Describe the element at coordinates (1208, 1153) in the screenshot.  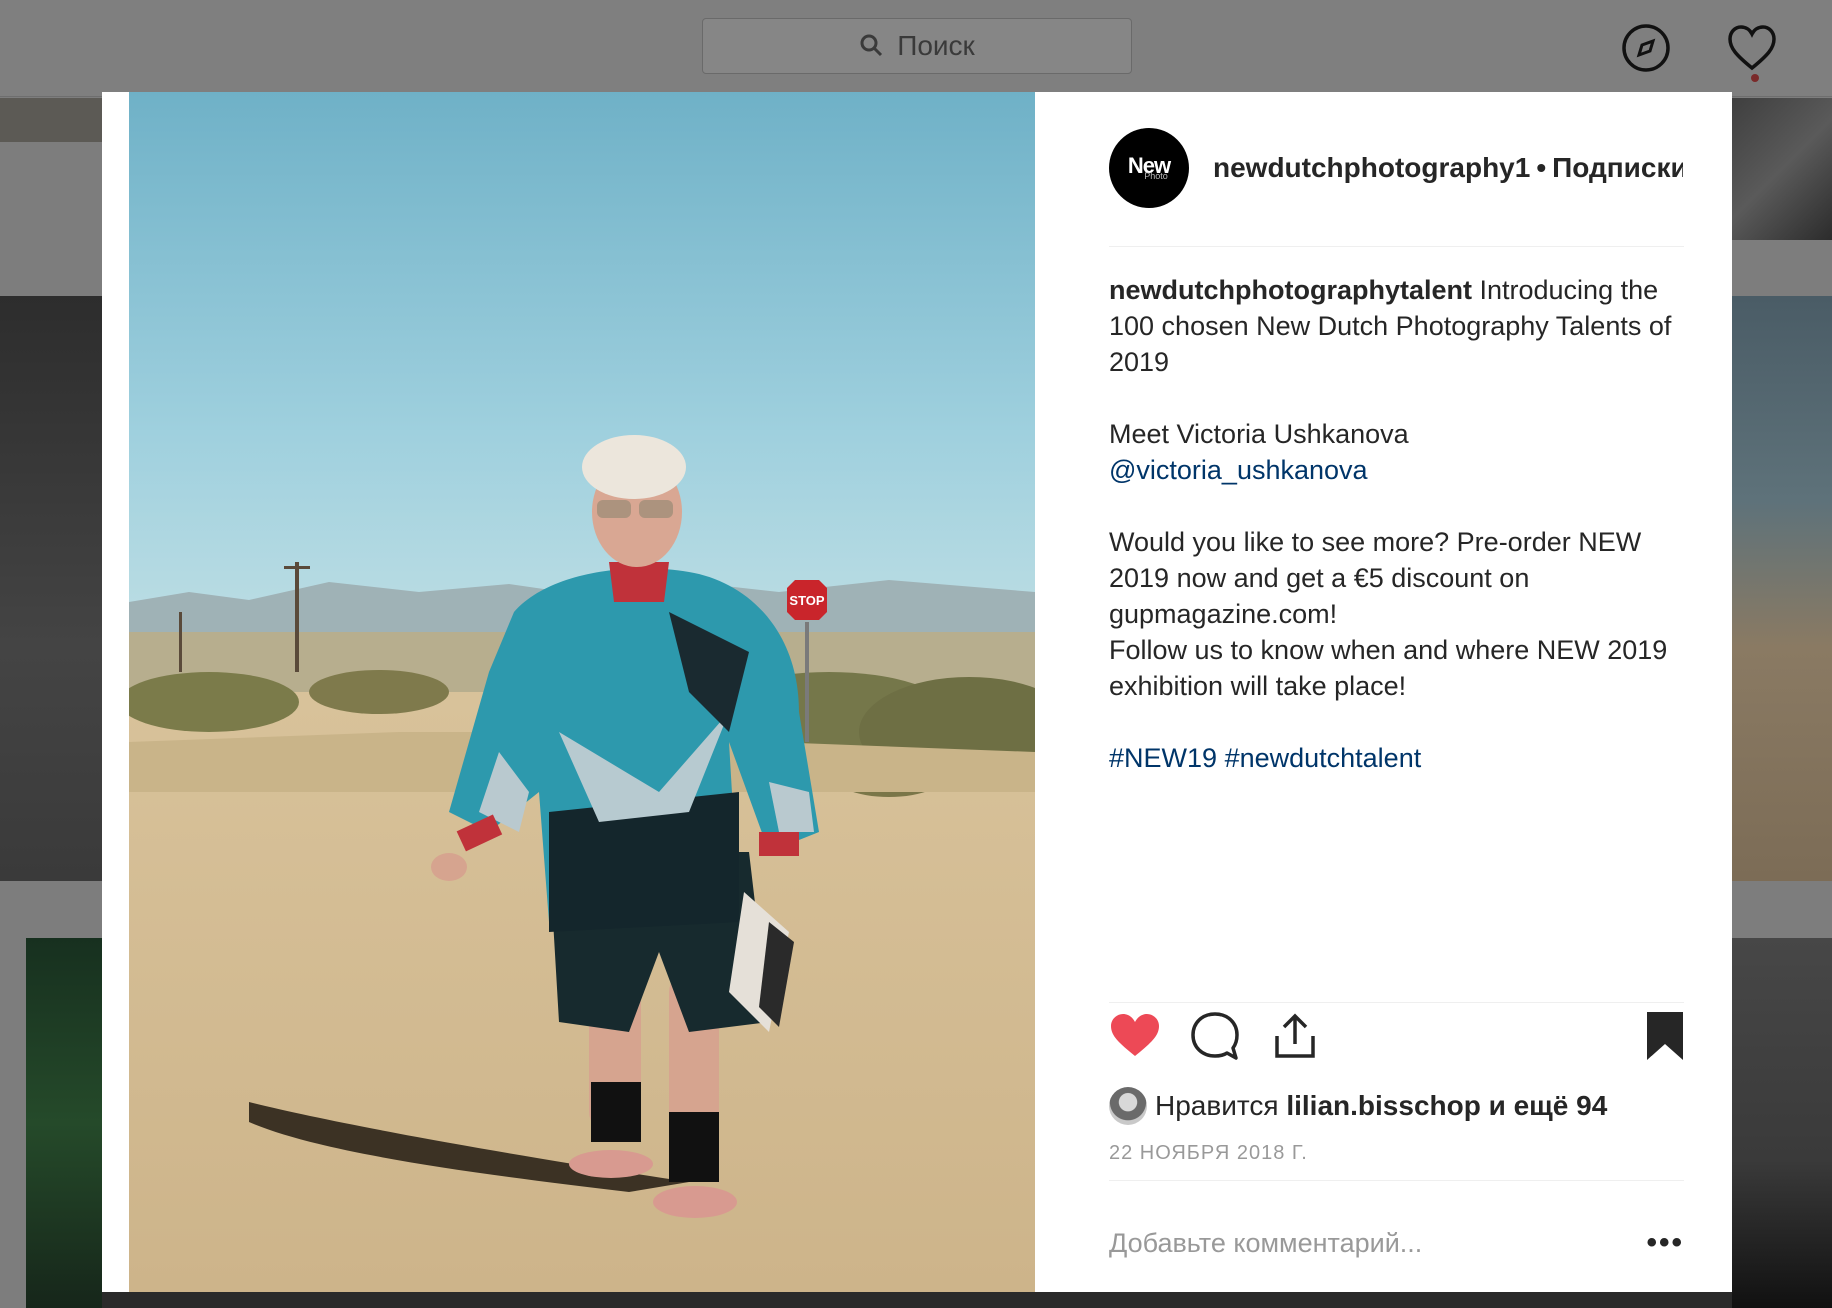
I see `post-date: 22 НОЯБРЯ 2018 Г.` at that location.